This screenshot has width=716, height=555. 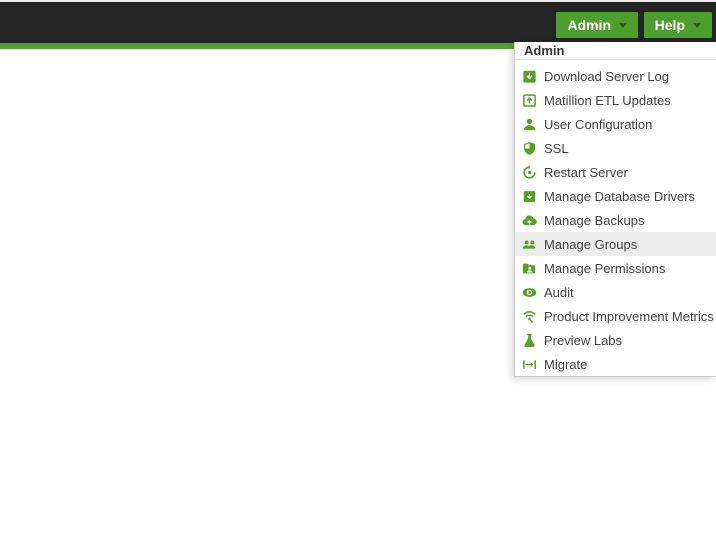 I want to click on menu-item-label: Audit, so click(x=559, y=292).